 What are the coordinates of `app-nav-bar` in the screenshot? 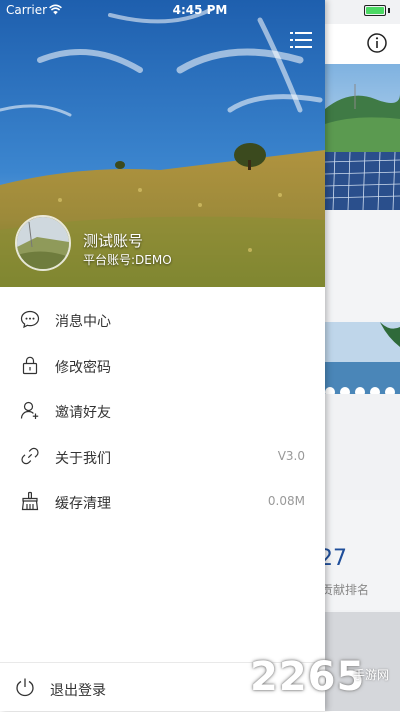 It's located at (362, 44).